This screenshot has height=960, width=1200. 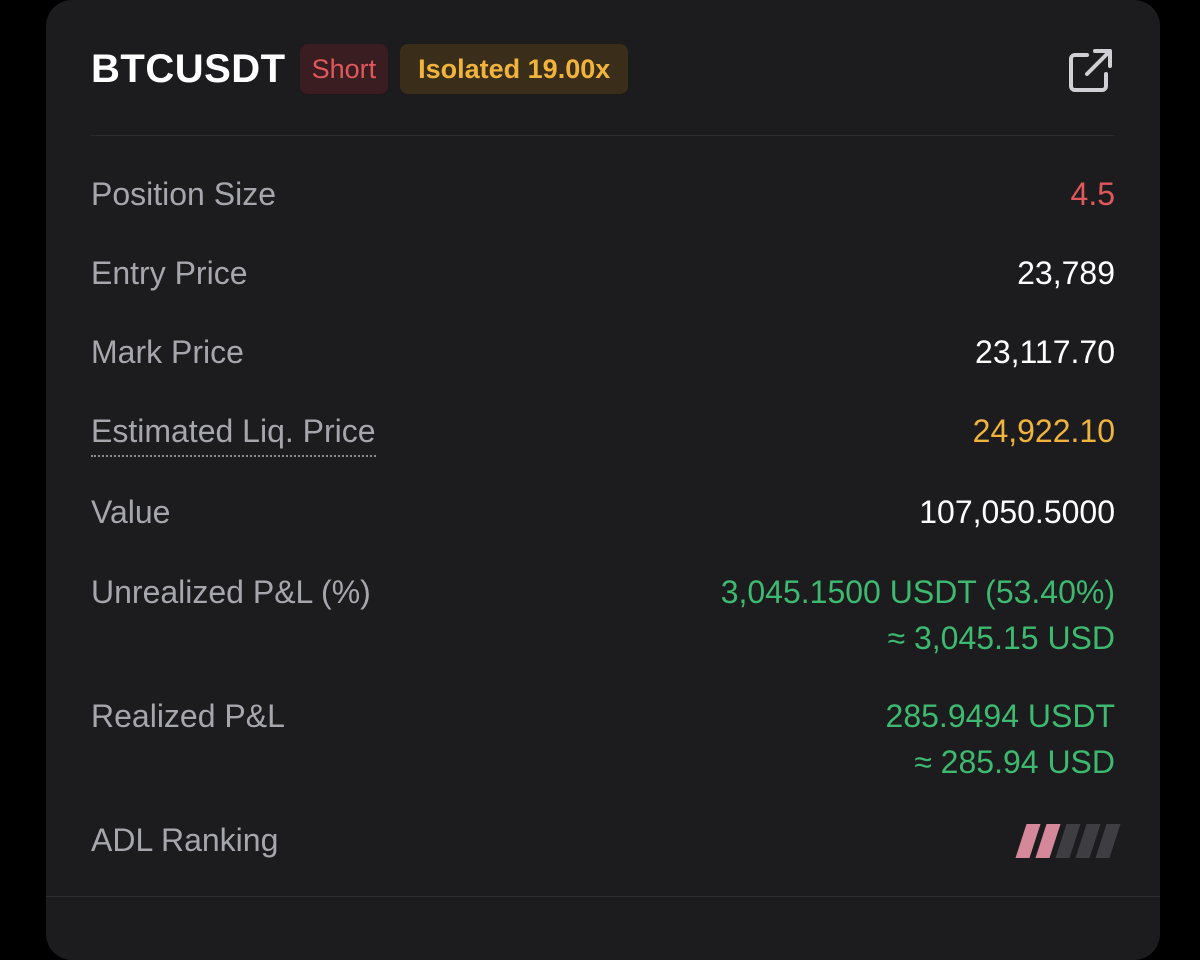 What do you see at coordinates (233, 434) in the screenshot?
I see `liq-price-label: Estimated Liq. Price` at bounding box center [233, 434].